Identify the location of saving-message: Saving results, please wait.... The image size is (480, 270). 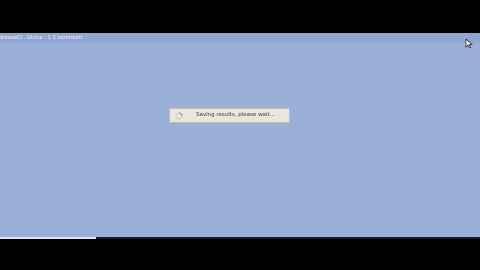
(235, 115).